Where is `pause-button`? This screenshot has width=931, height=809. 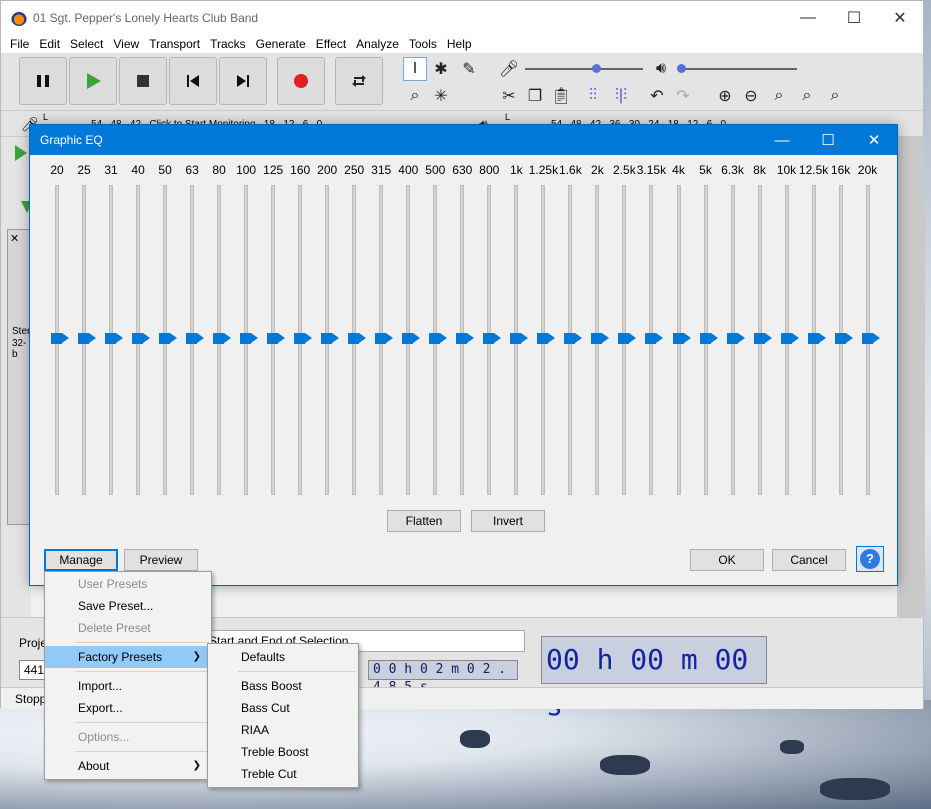
pause-button is located at coordinates (43, 81).